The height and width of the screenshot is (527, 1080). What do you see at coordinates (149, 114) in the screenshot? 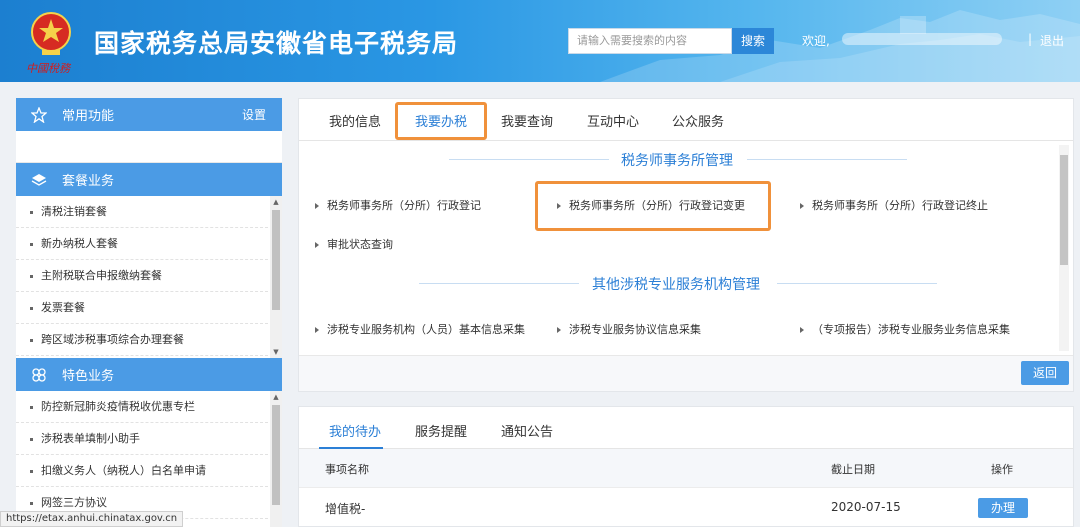
I see `sidebar-head-common: 常用功能 设置` at bounding box center [149, 114].